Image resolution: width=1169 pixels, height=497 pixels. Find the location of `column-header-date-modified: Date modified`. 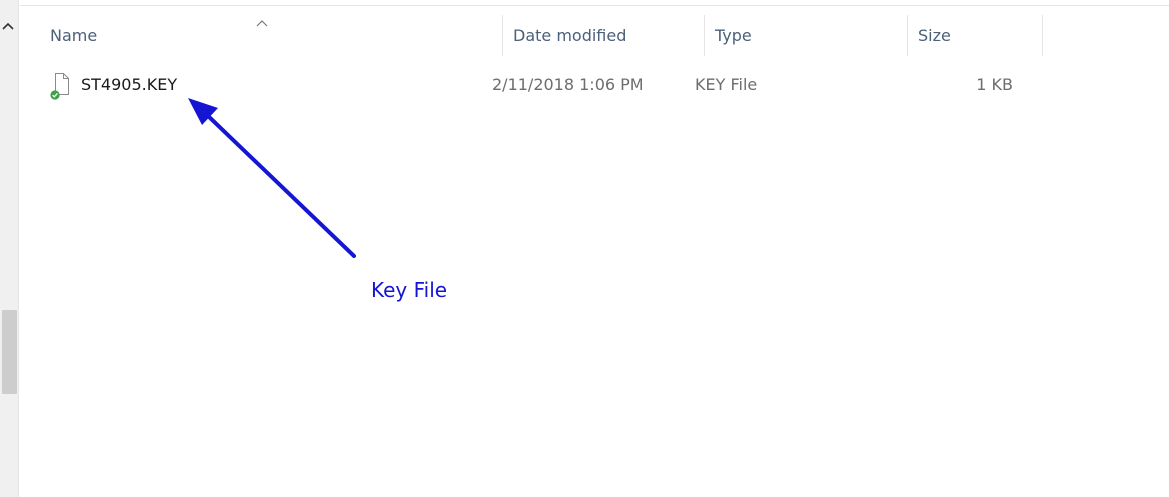

column-header-date-modified: Date modified is located at coordinates (604, 35).